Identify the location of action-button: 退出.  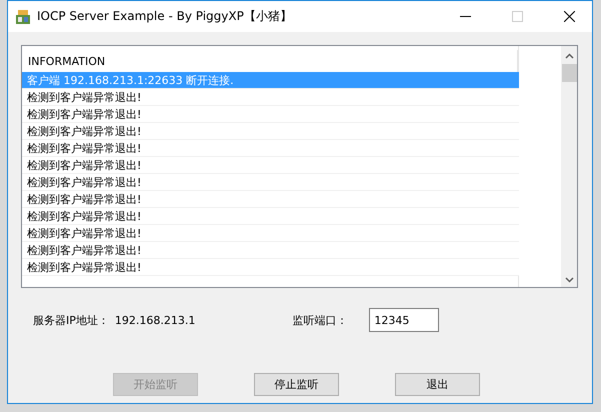
(437, 384).